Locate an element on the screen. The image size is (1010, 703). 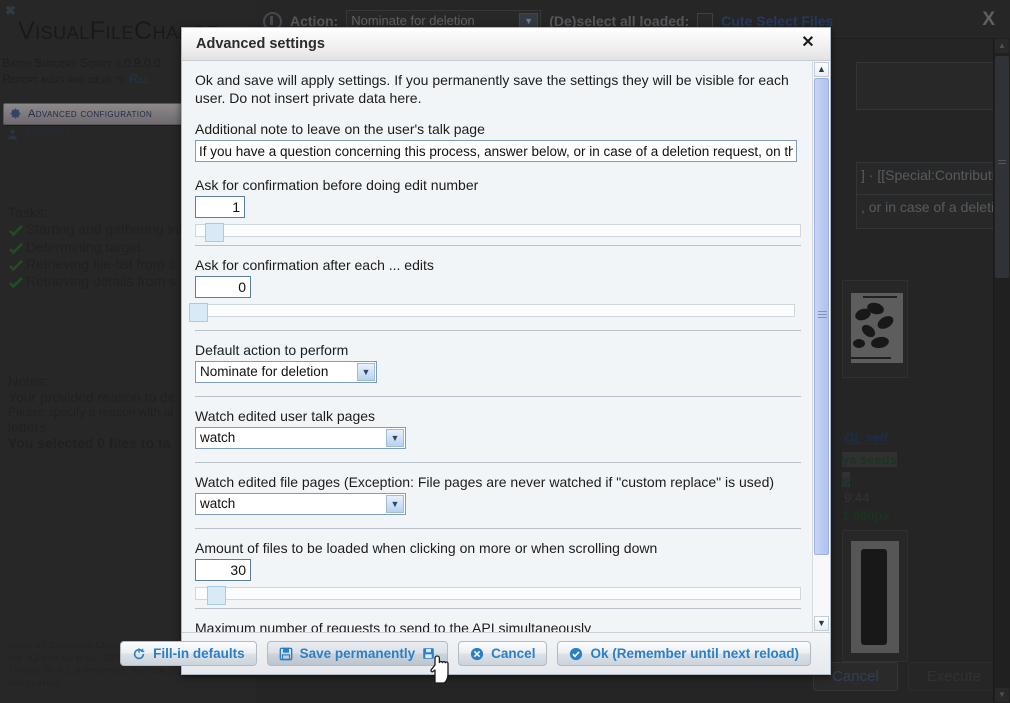
confirm-before-edit-input is located at coordinates (220, 207).